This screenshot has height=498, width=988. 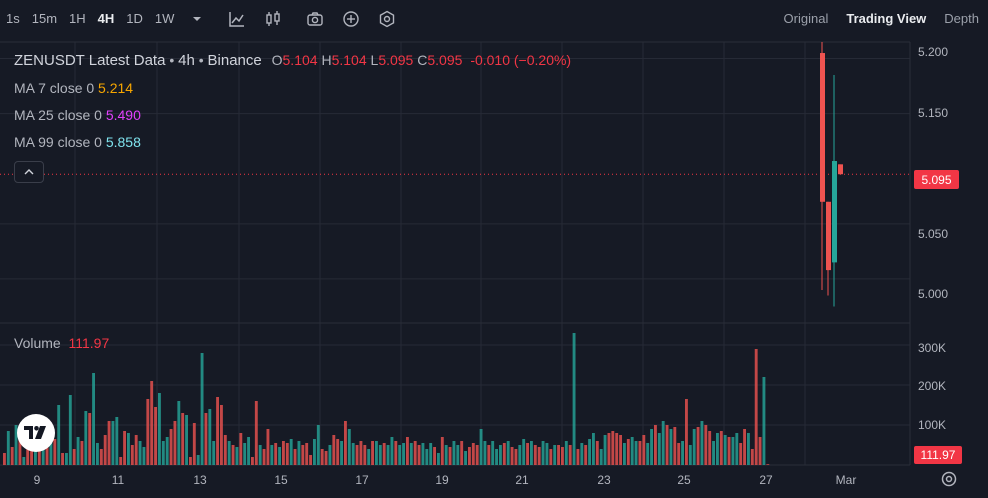 I want to click on collapse-legend-button, so click(x=29, y=172).